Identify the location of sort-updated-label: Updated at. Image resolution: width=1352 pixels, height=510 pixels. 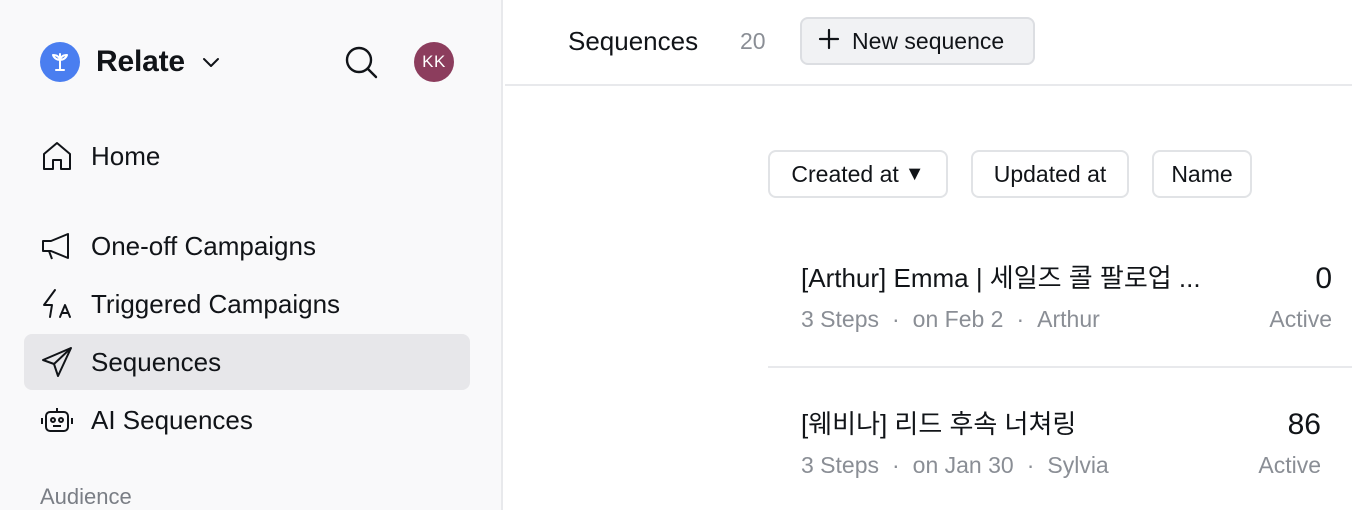
(1050, 173).